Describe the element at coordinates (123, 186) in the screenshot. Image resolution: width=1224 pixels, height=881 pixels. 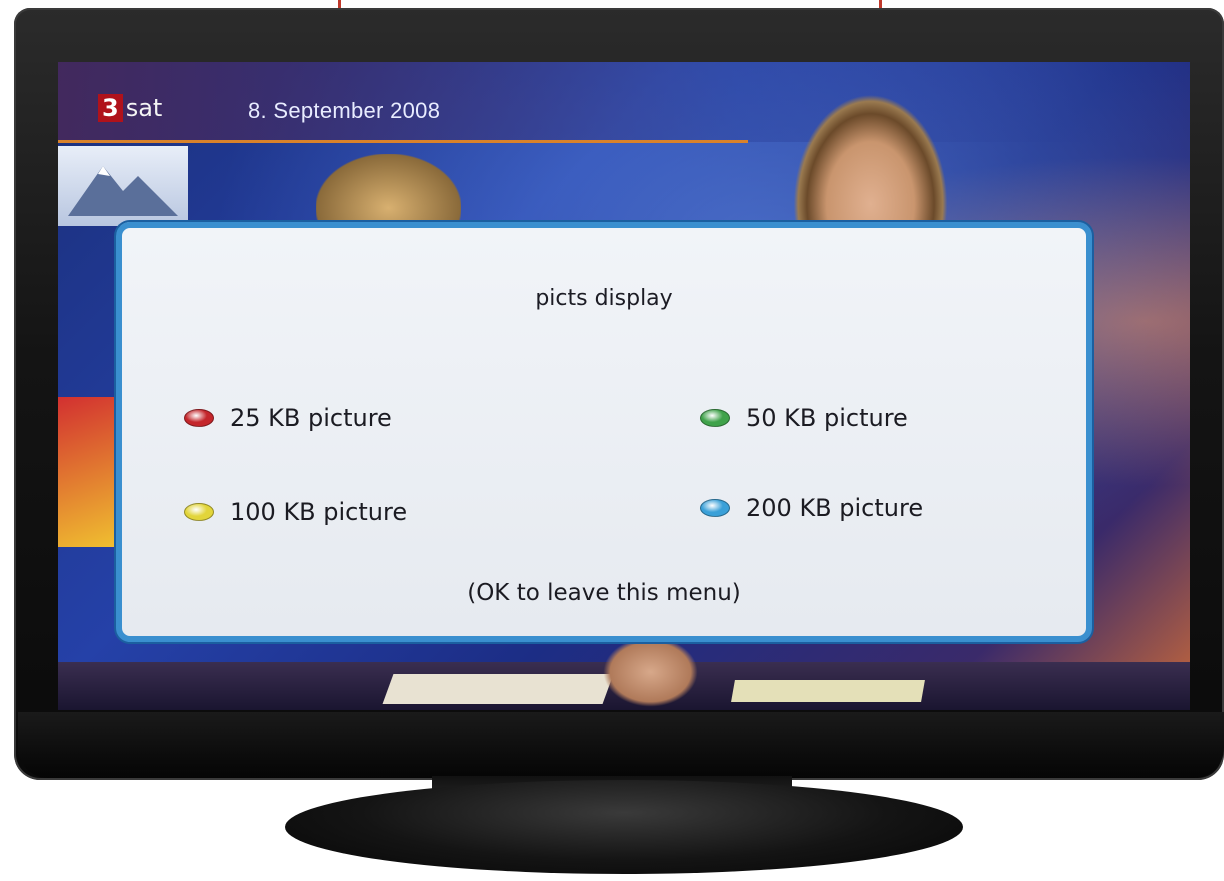
I see `background-mountain-logo` at that location.